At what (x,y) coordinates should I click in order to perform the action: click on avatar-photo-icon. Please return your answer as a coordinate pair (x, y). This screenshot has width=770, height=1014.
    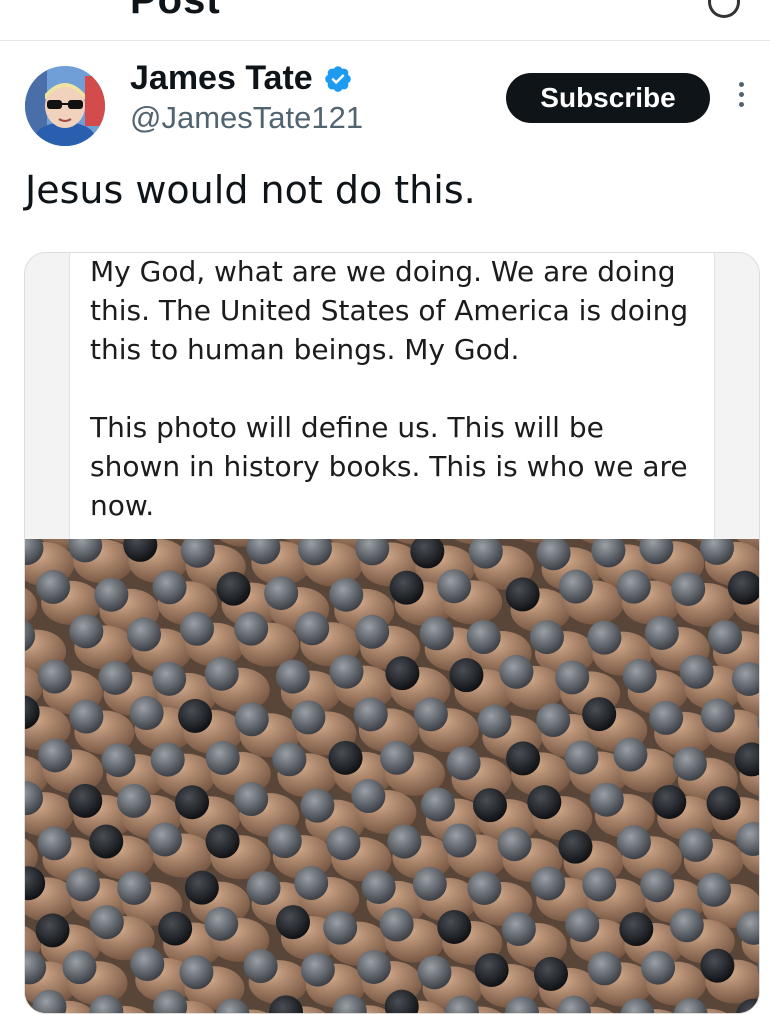
    Looking at the image, I should click on (65, 106).